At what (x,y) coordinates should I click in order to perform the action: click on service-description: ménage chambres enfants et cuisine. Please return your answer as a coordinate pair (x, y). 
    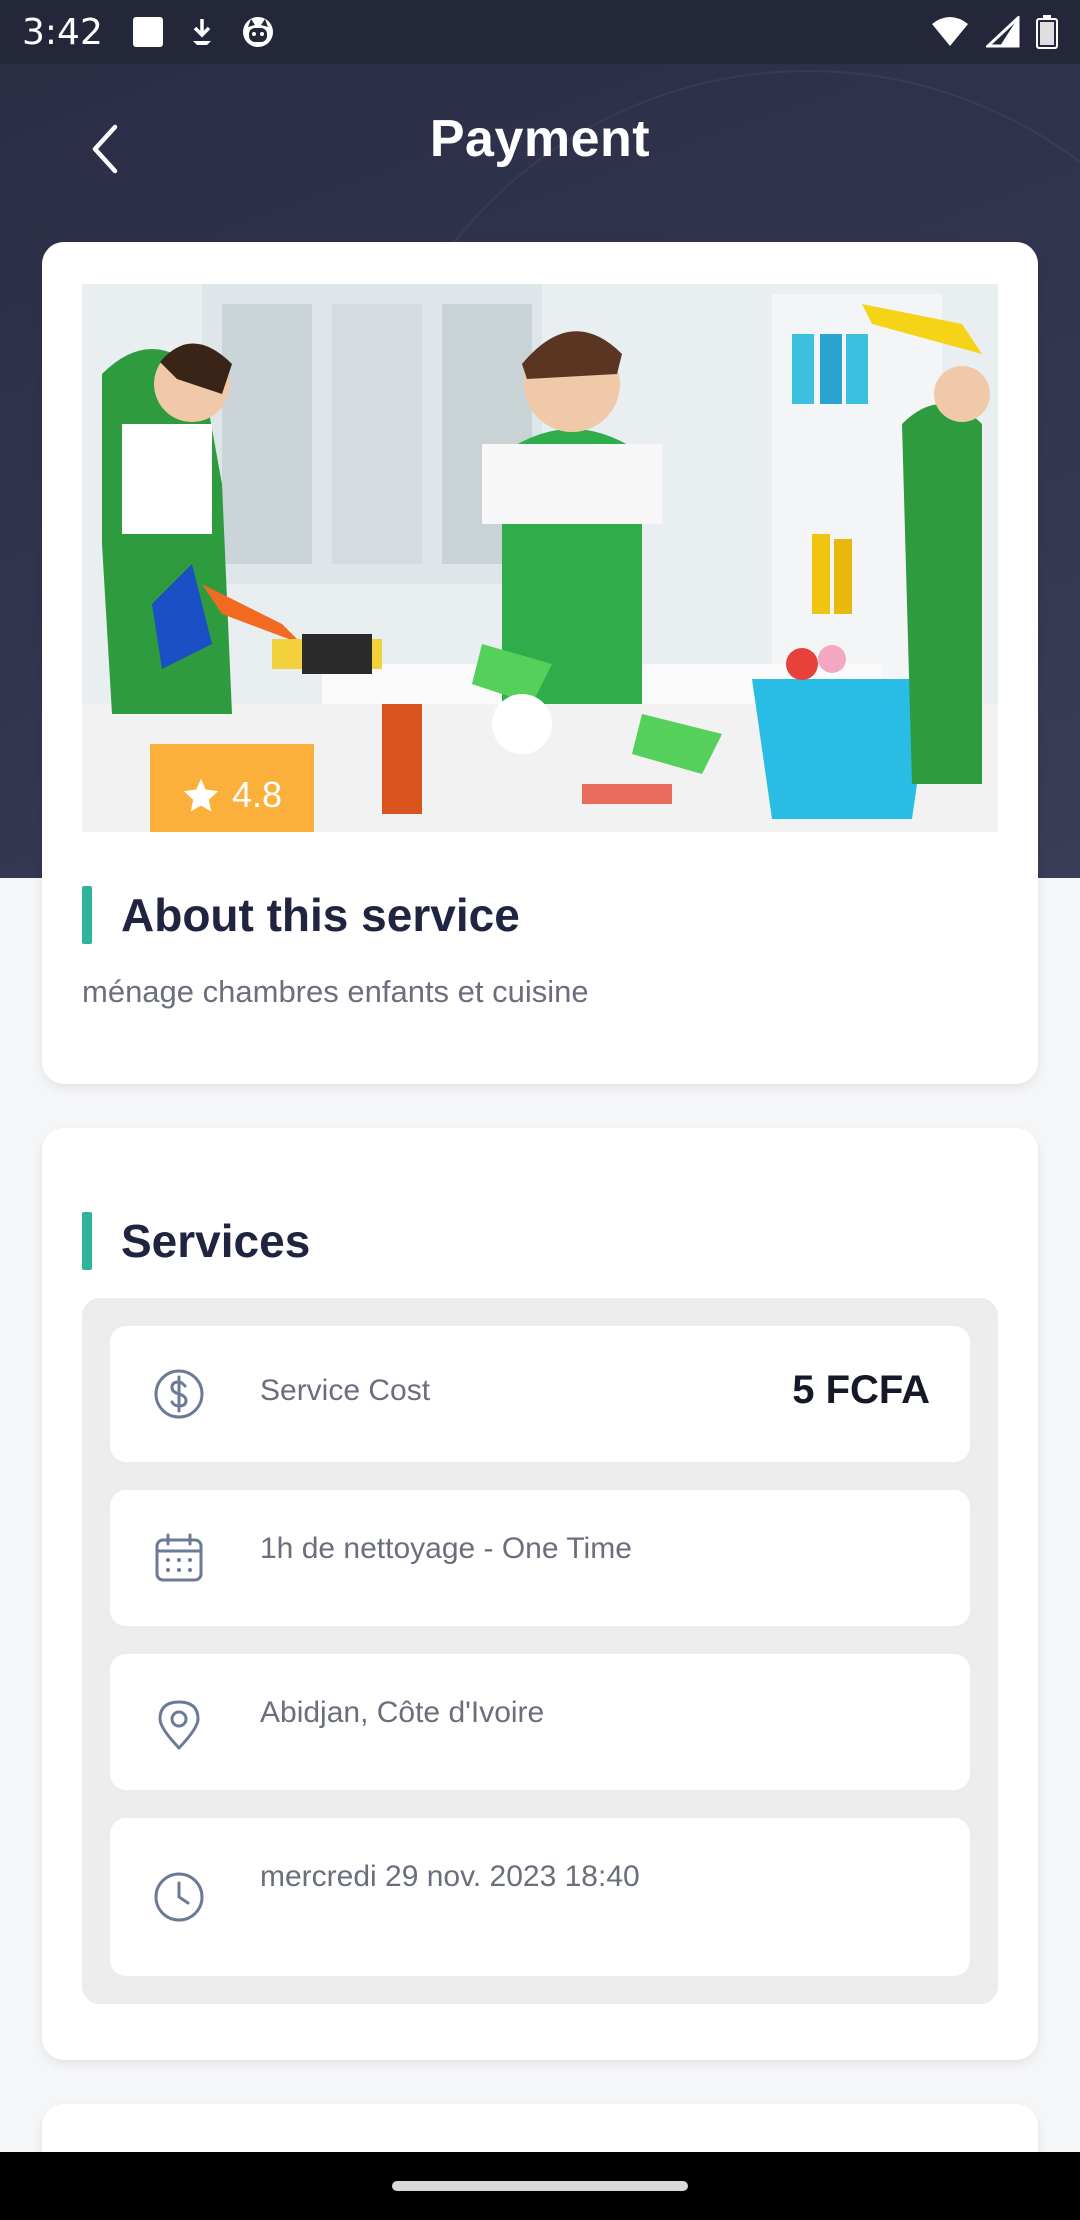
    Looking at the image, I should click on (335, 991).